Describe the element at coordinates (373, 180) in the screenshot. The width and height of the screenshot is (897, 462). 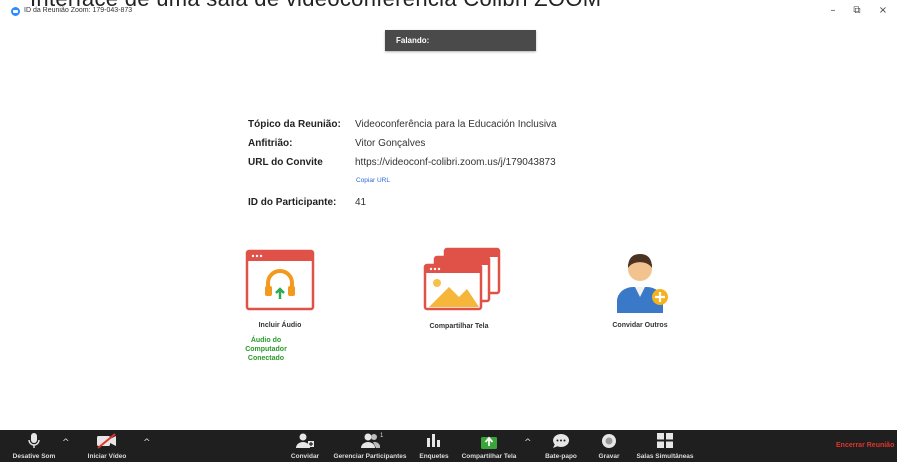
I see `copy-url-link: Copiar URL` at that location.